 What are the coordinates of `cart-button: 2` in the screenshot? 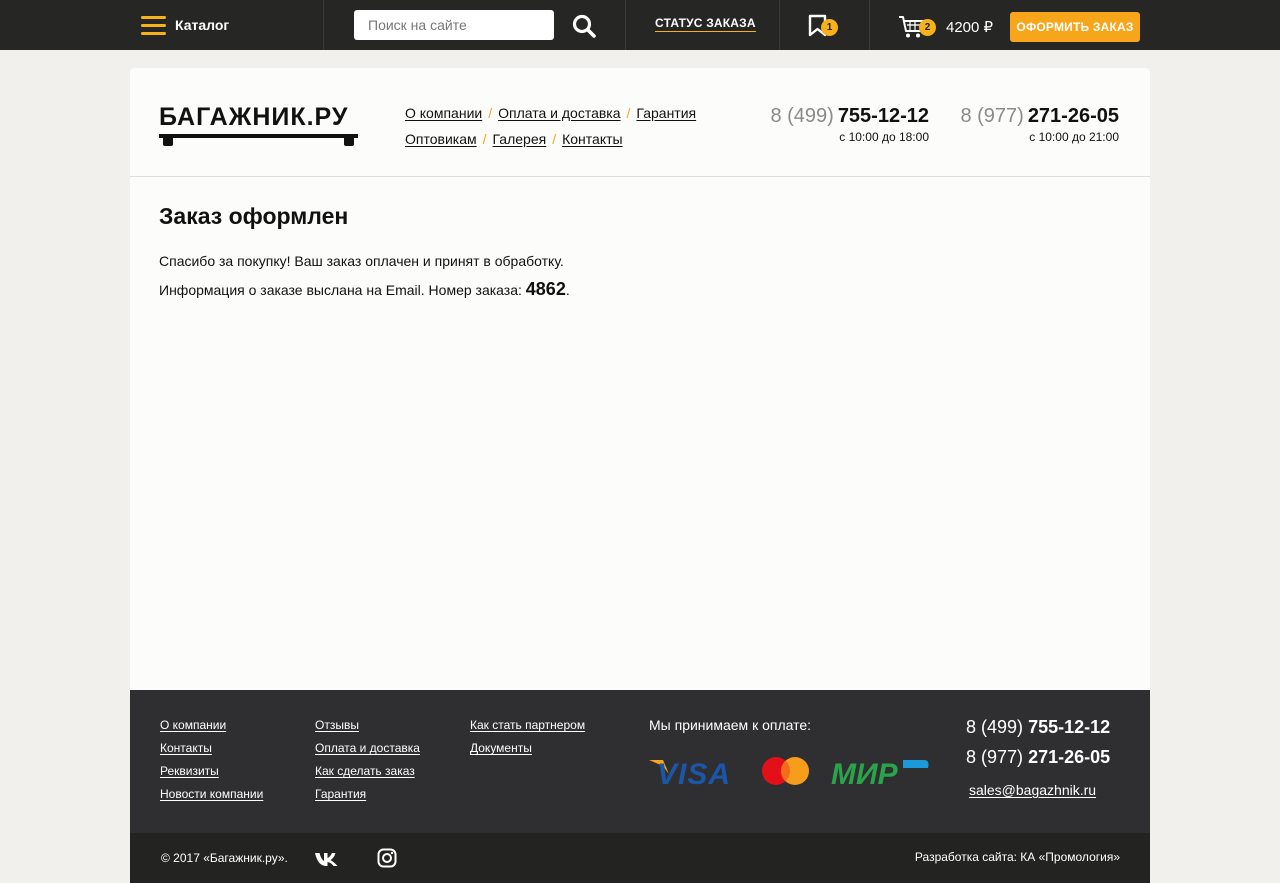 It's located at (918, 27).